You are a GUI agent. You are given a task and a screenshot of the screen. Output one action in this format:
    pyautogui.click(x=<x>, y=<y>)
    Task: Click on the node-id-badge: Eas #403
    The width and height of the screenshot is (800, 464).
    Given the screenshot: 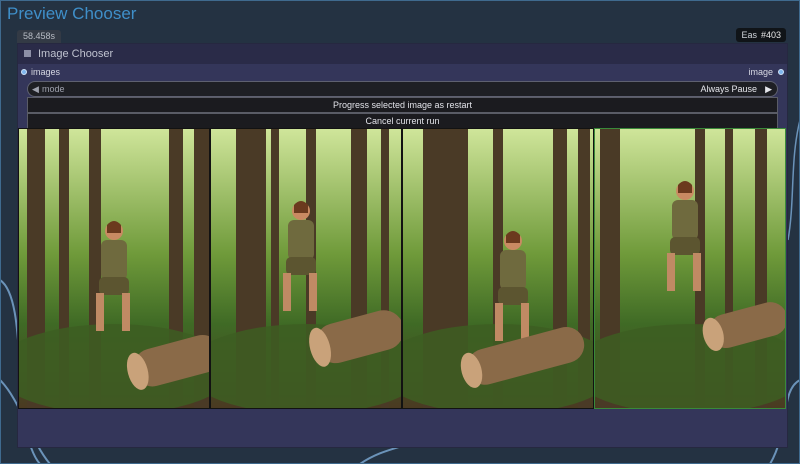 What is the action you would take?
    pyautogui.click(x=761, y=35)
    